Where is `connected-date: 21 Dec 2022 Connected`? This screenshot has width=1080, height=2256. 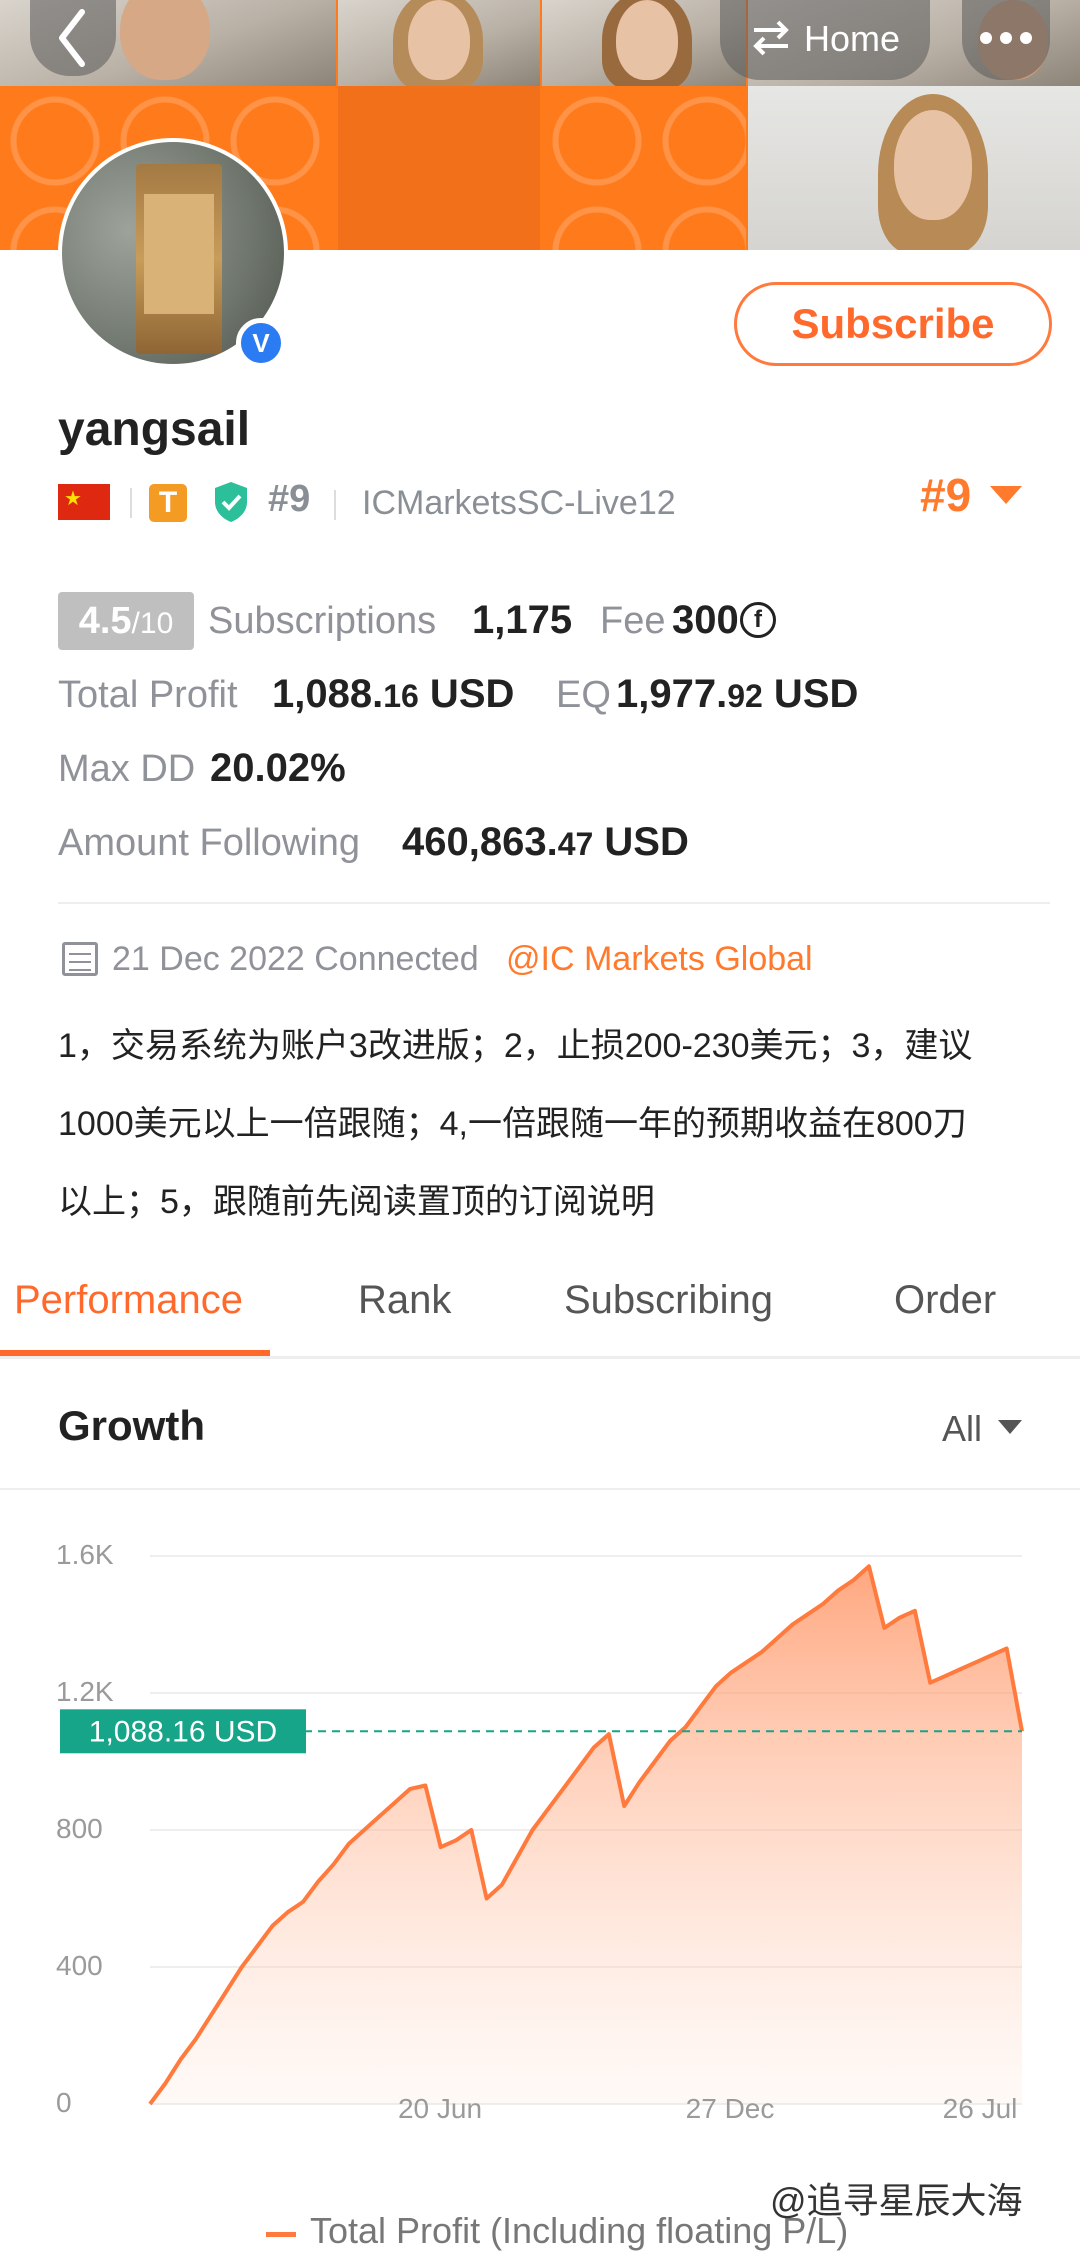
connected-date: 21 Dec 2022 Connected is located at coordinates (295, 959).